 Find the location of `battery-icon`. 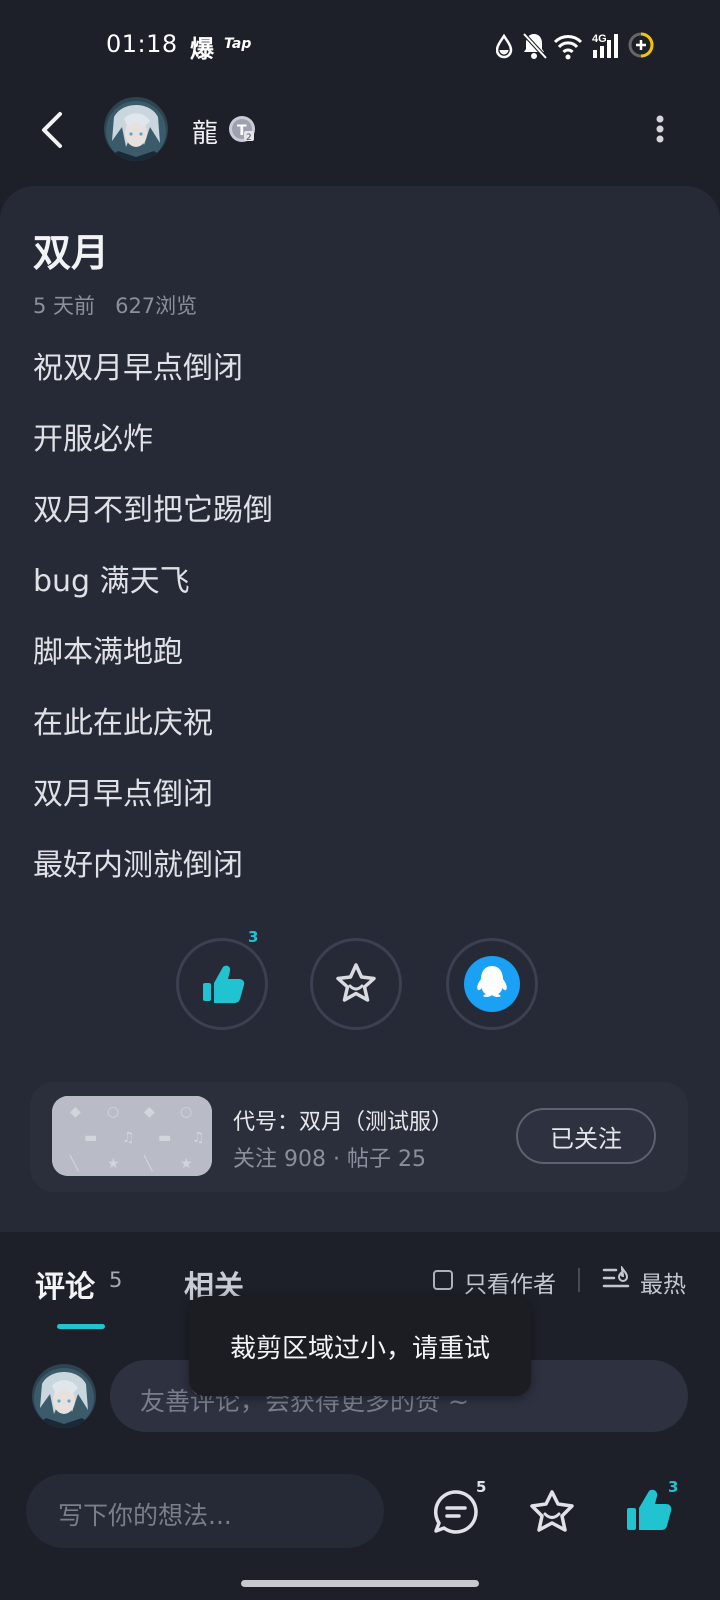

battery-icon is located at coordinates (641, 45).